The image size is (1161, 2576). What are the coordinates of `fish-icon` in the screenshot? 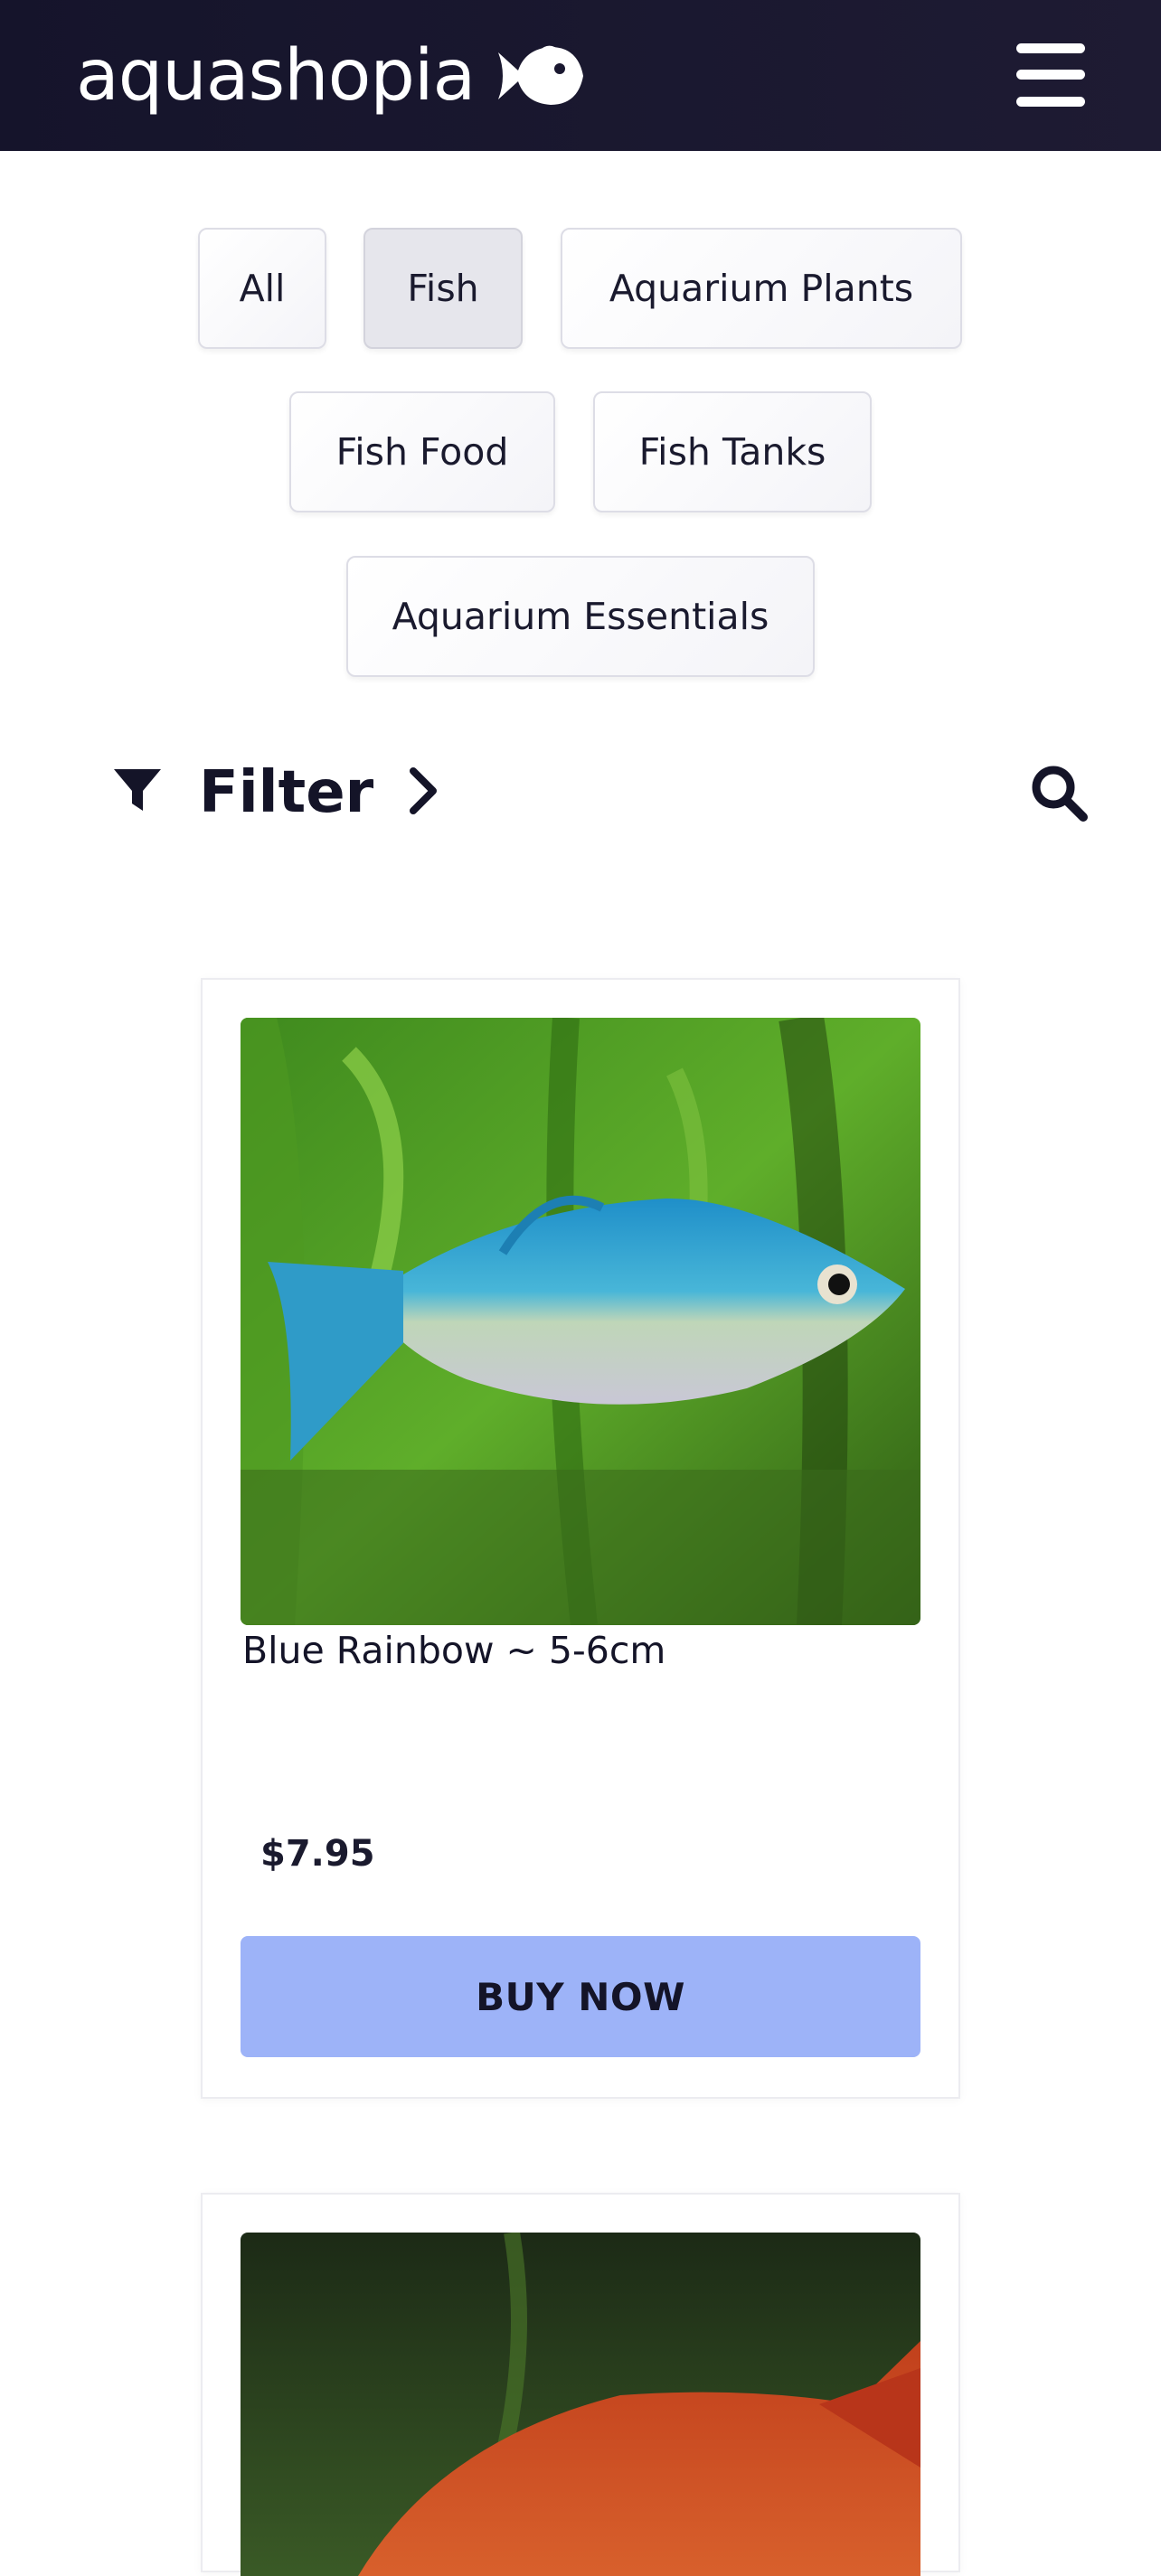 It's located at (540, 76).